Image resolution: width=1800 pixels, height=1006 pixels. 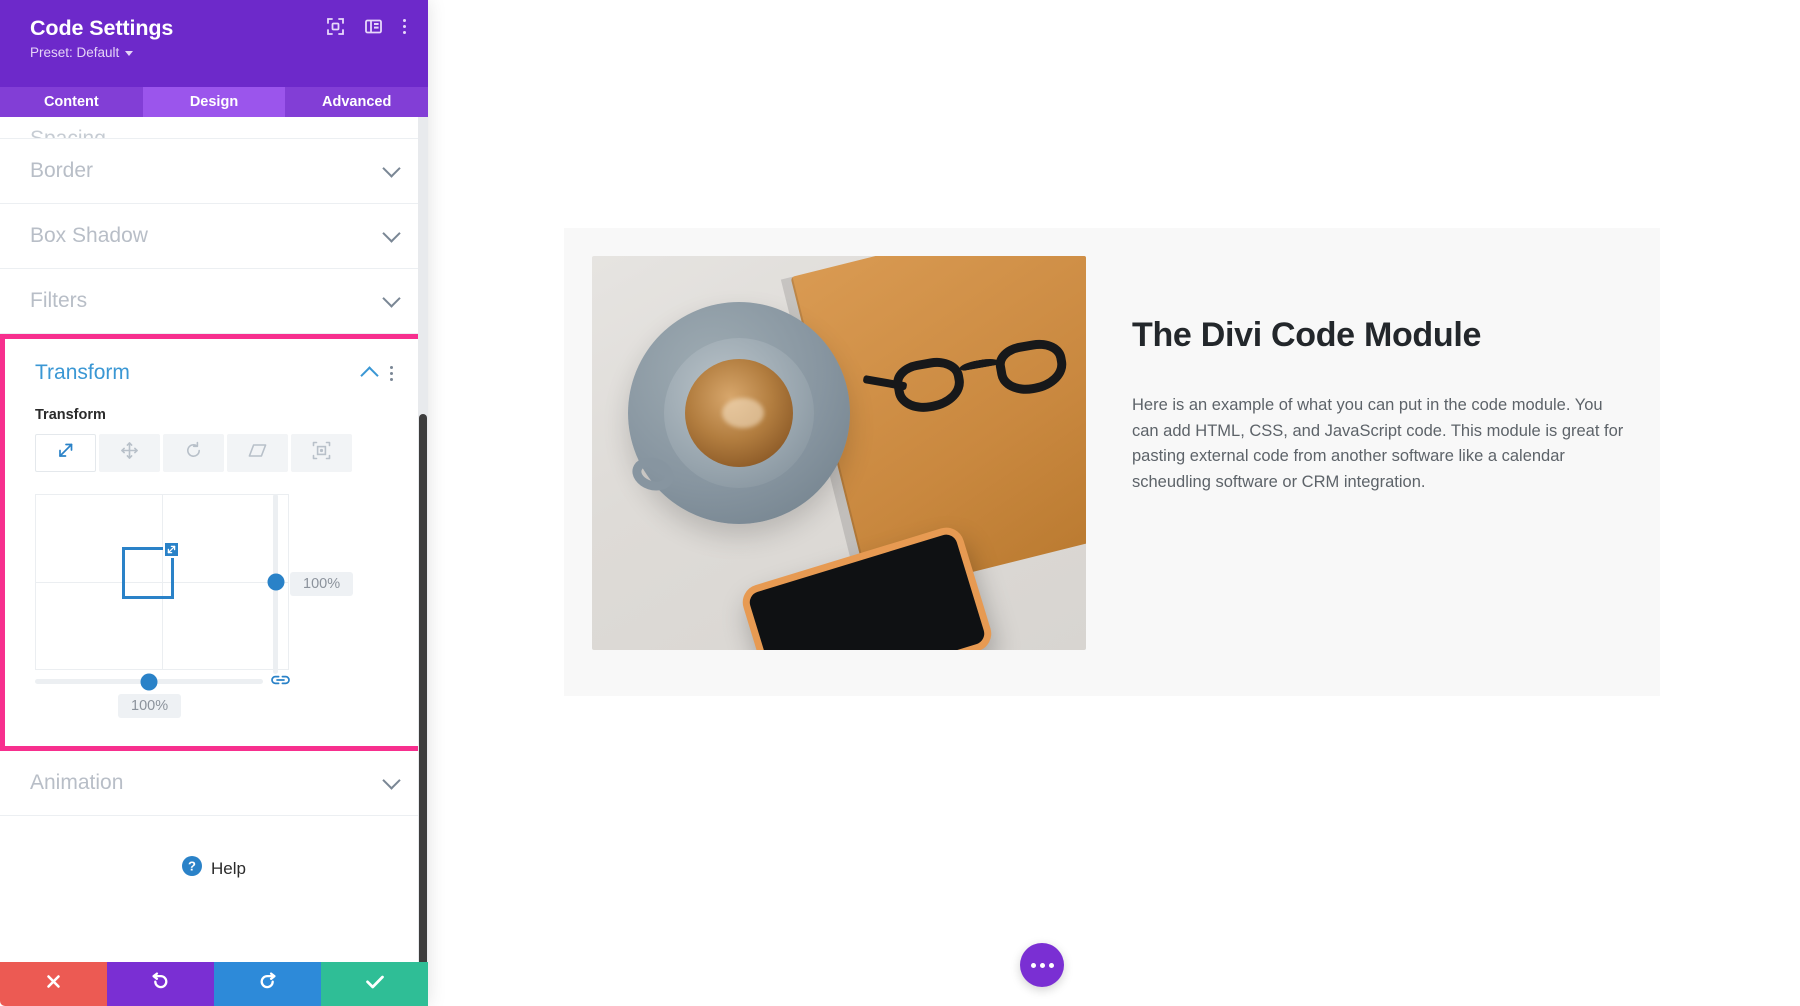 What do you see at coordinates (1031, 367) in the screenshot?
I see `glasses-right-lens` at bounding box center [1031, 367].